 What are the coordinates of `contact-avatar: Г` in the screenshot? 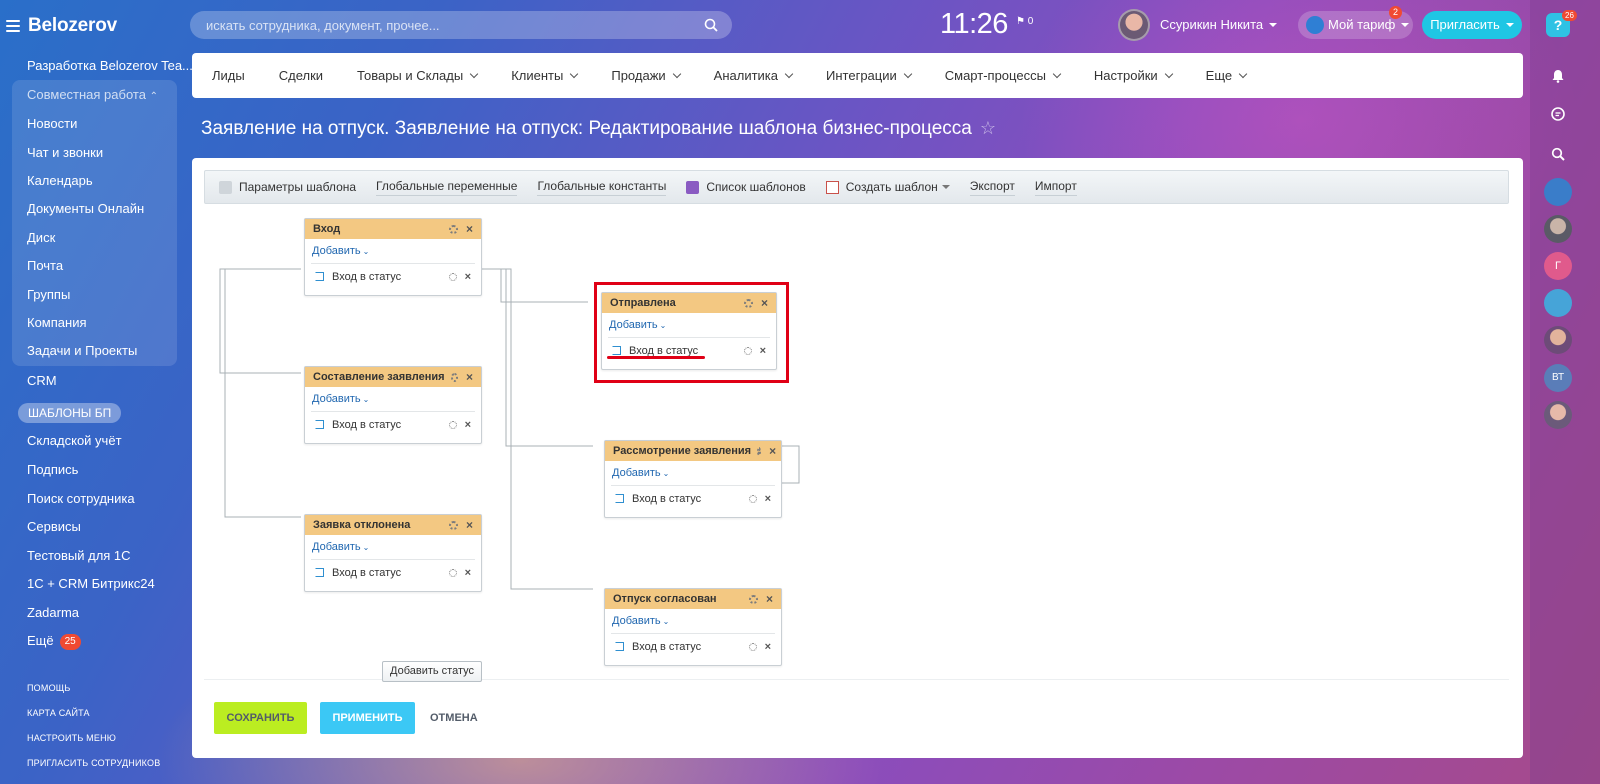 It's located at (1558, 266).